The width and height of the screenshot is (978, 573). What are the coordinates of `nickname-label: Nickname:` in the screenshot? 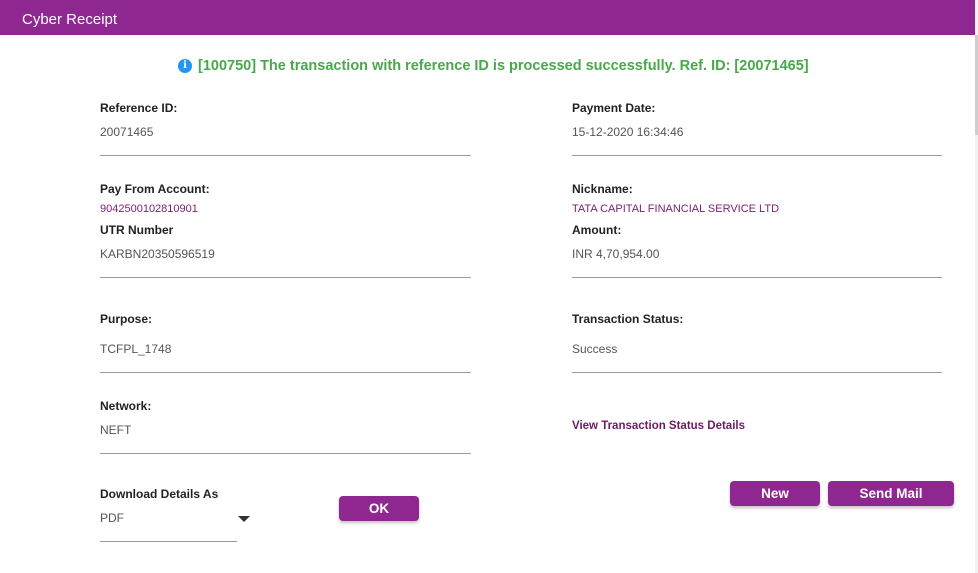 It's located at (602, 189).